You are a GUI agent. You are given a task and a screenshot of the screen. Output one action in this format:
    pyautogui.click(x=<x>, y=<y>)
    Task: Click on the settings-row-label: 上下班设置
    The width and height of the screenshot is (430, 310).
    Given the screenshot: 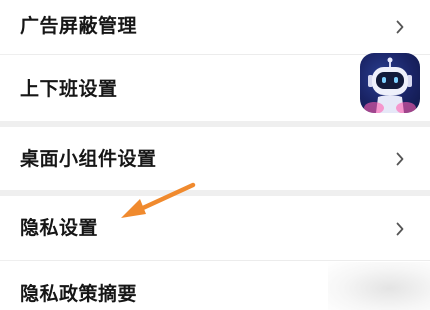 What is the action you would take?
    pyautogui.click(x=69, y=89)
    